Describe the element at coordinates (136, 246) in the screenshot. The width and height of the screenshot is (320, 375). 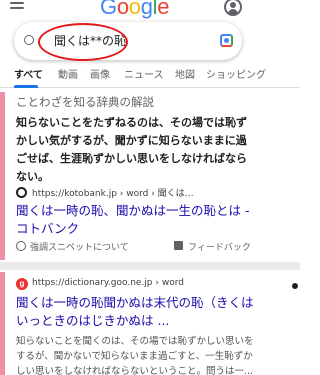
I see `snippet-feedback-row: 強調スニペットについて フィードバック` at that location.